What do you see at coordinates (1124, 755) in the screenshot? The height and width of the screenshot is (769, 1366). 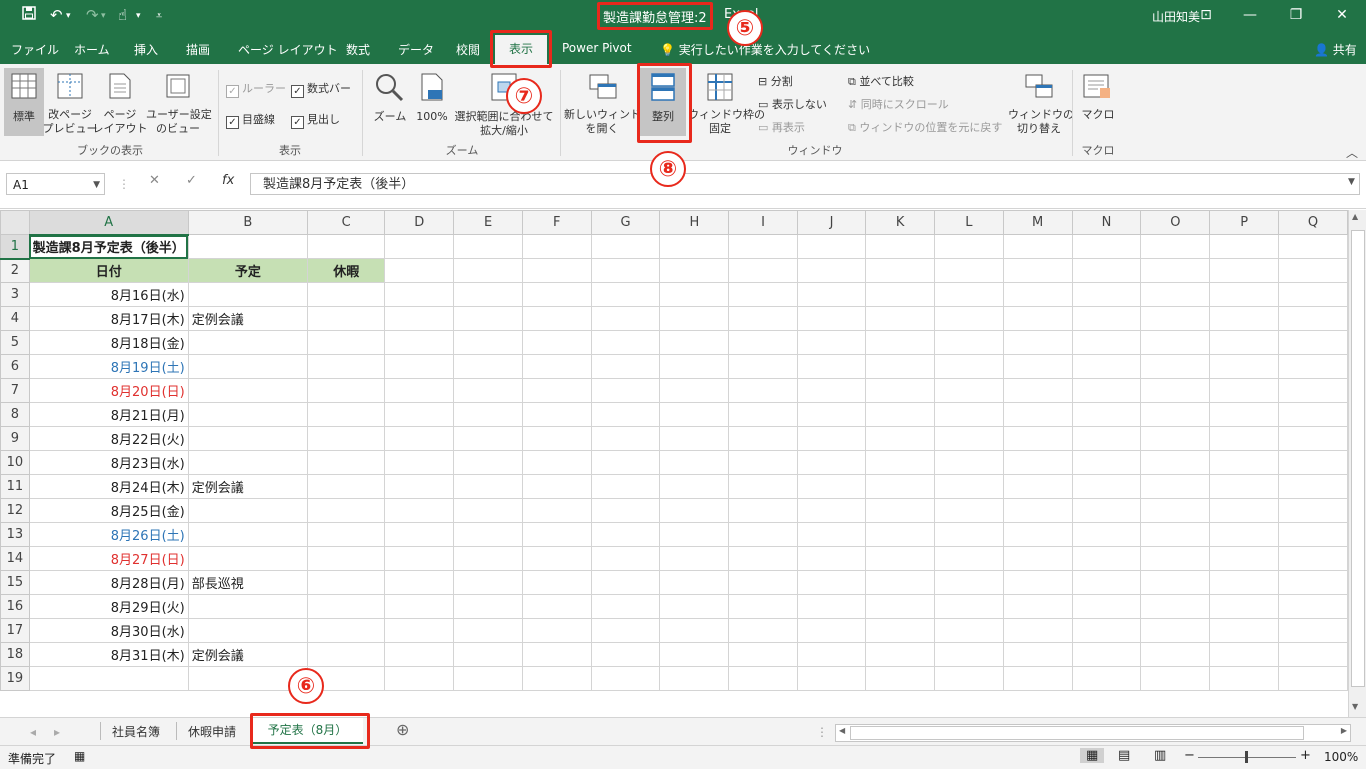 I see `page-layout-status-icon: ▤` at bounding box center [1124, 755].